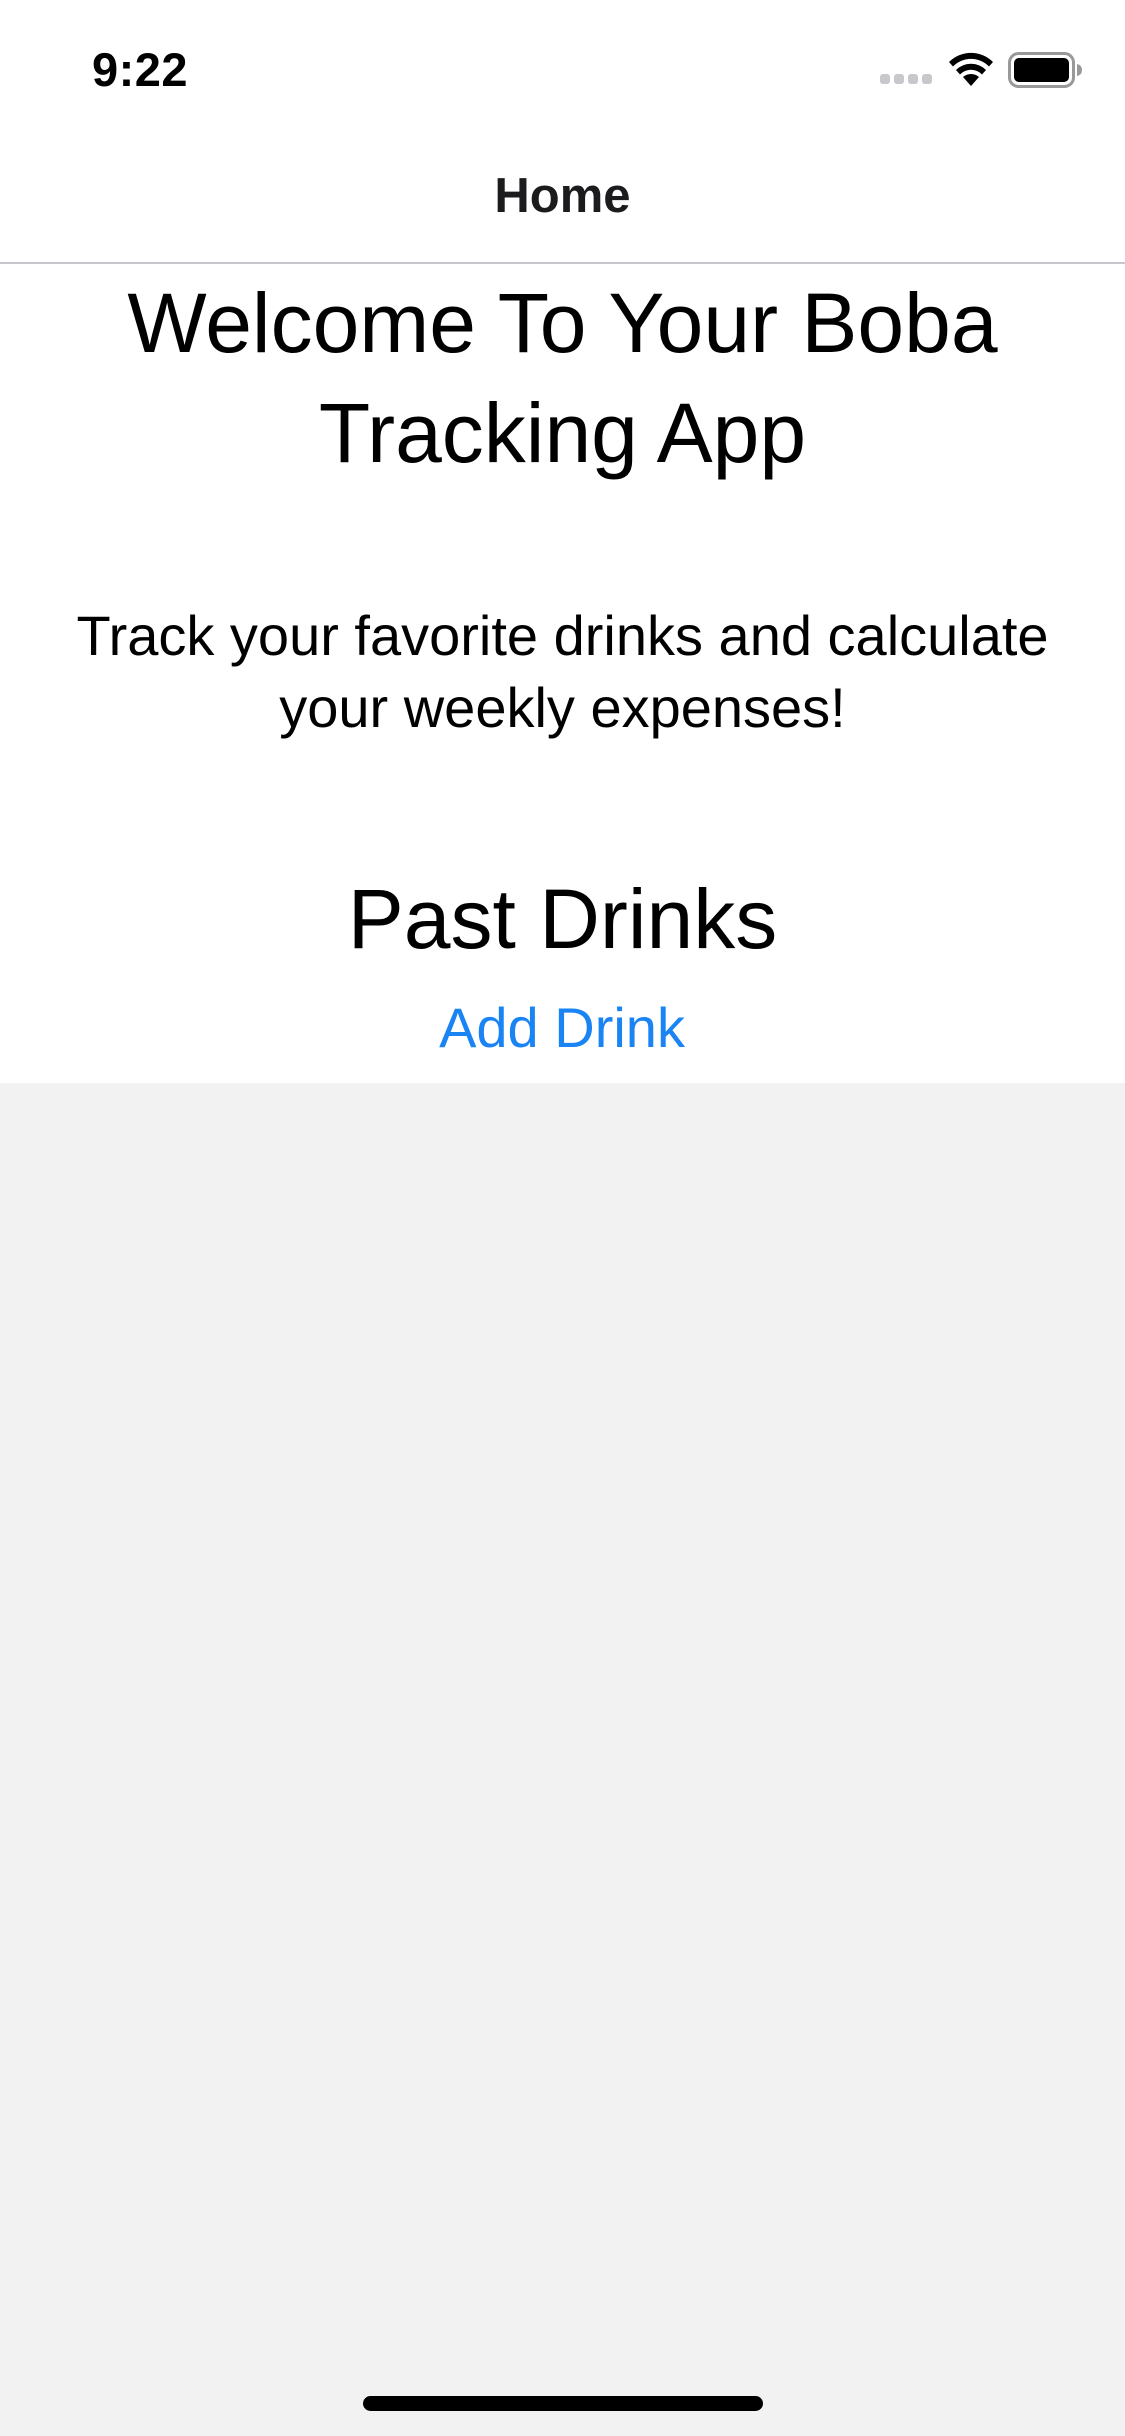 This screenshot has height=2436, width=1125. What do you see at coordinates (1046, 70) in the screenshot?
I see `battery-icon` at bounding box center [1046, 70].